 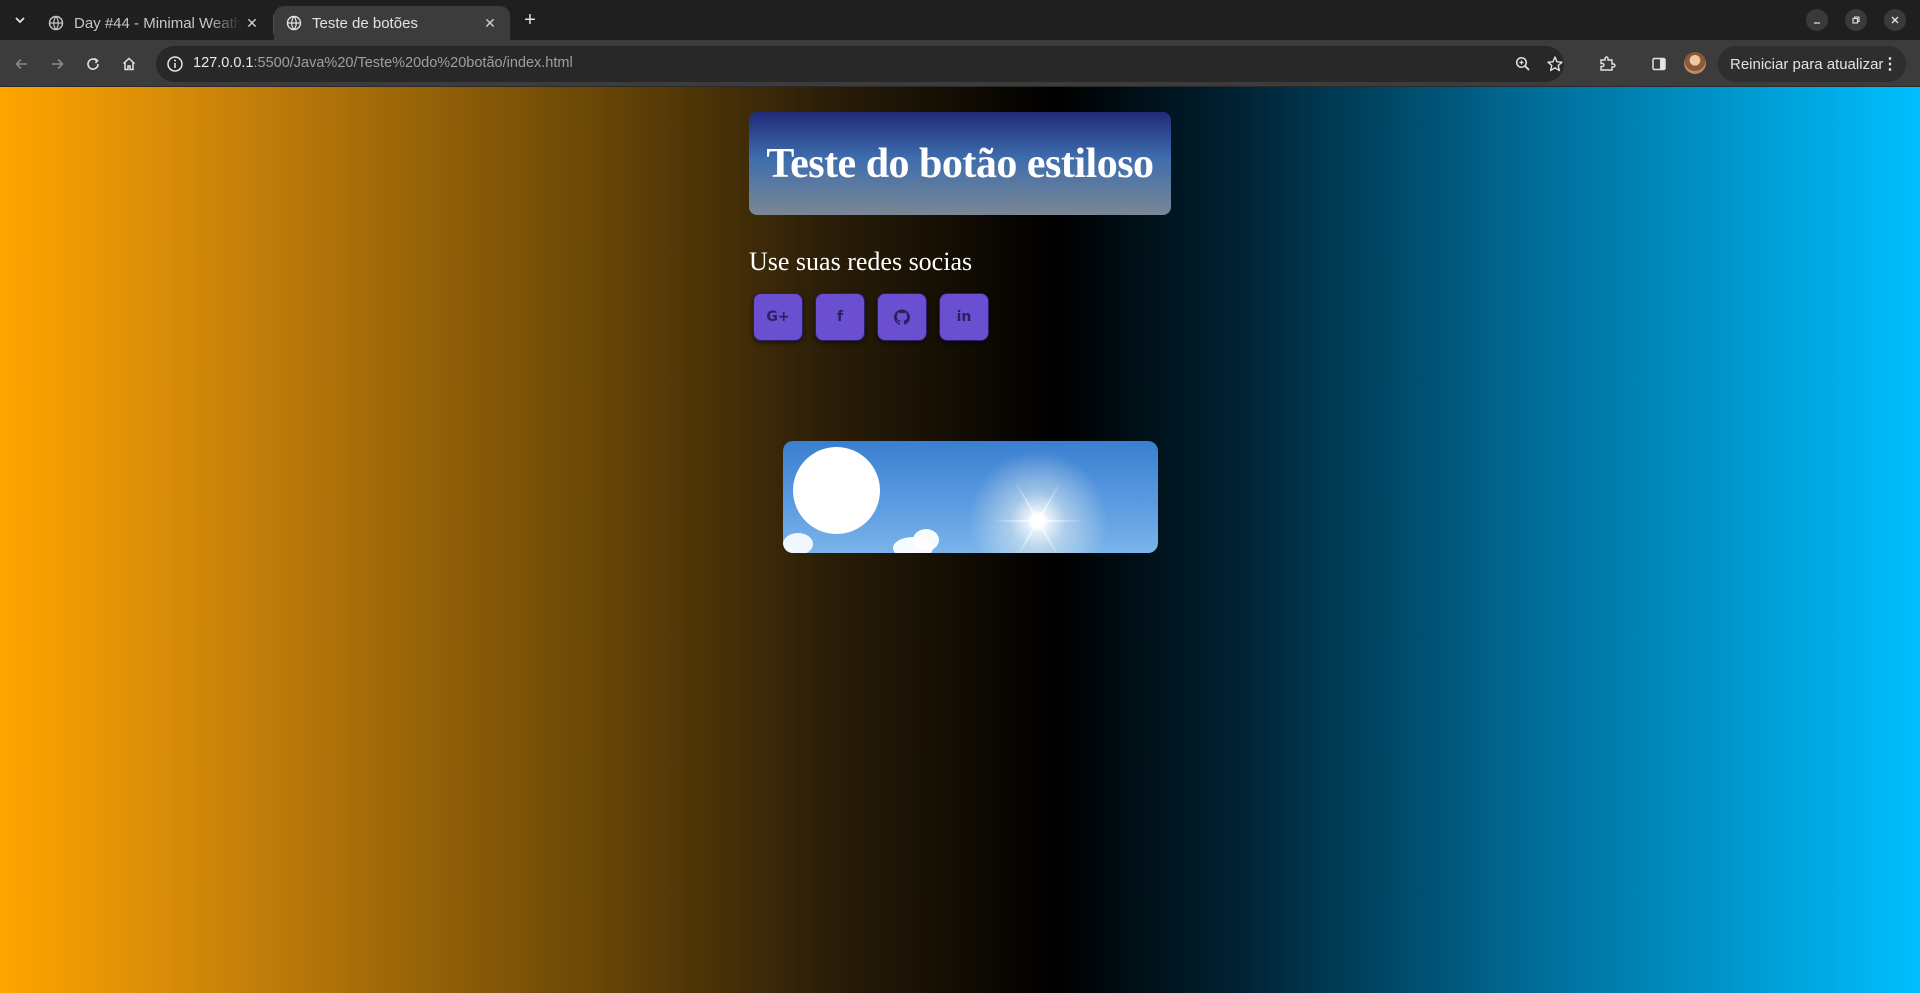 I want to click on chevron-down-icon, so click(x=20, y=20).